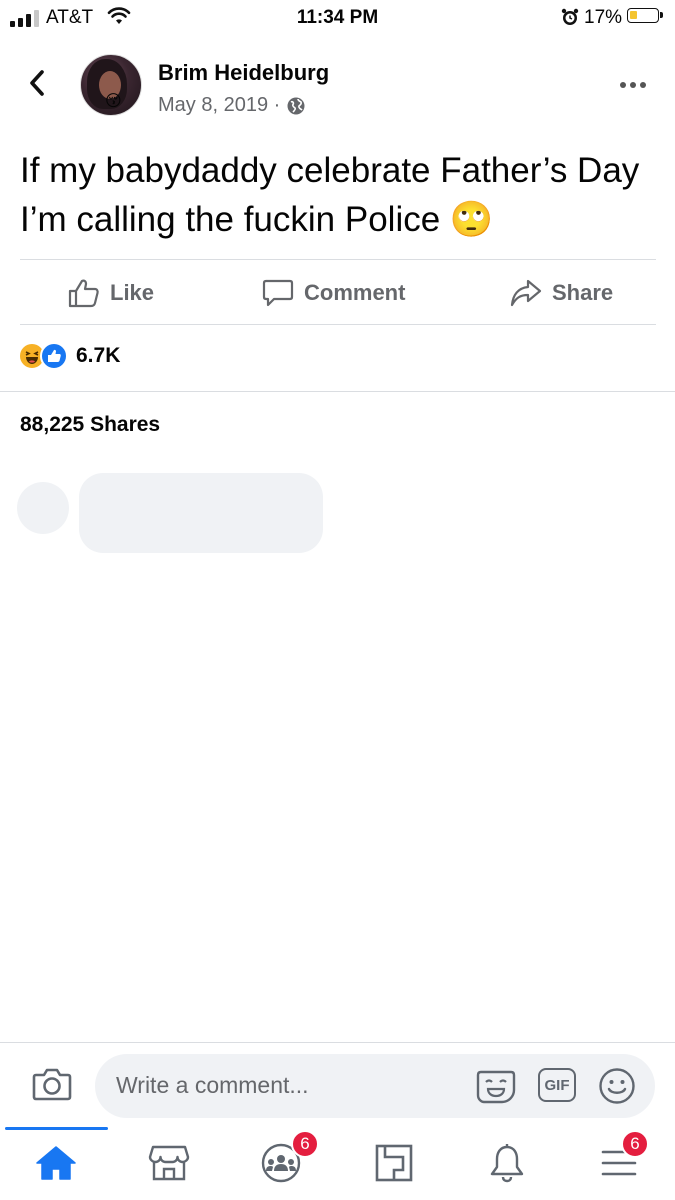 The image size is (675, 1200). What do you see at coordinates (83, 293) in the screenshot?
I see `thumbs-up-icon` at bounding box center [83, 293].